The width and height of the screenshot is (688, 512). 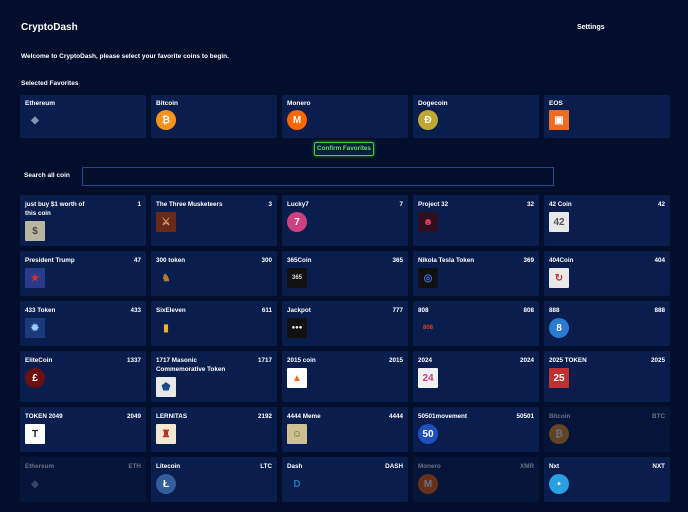 I want to click on coin-tile: 50501movement 50501 50, so click(x=476, y=429).